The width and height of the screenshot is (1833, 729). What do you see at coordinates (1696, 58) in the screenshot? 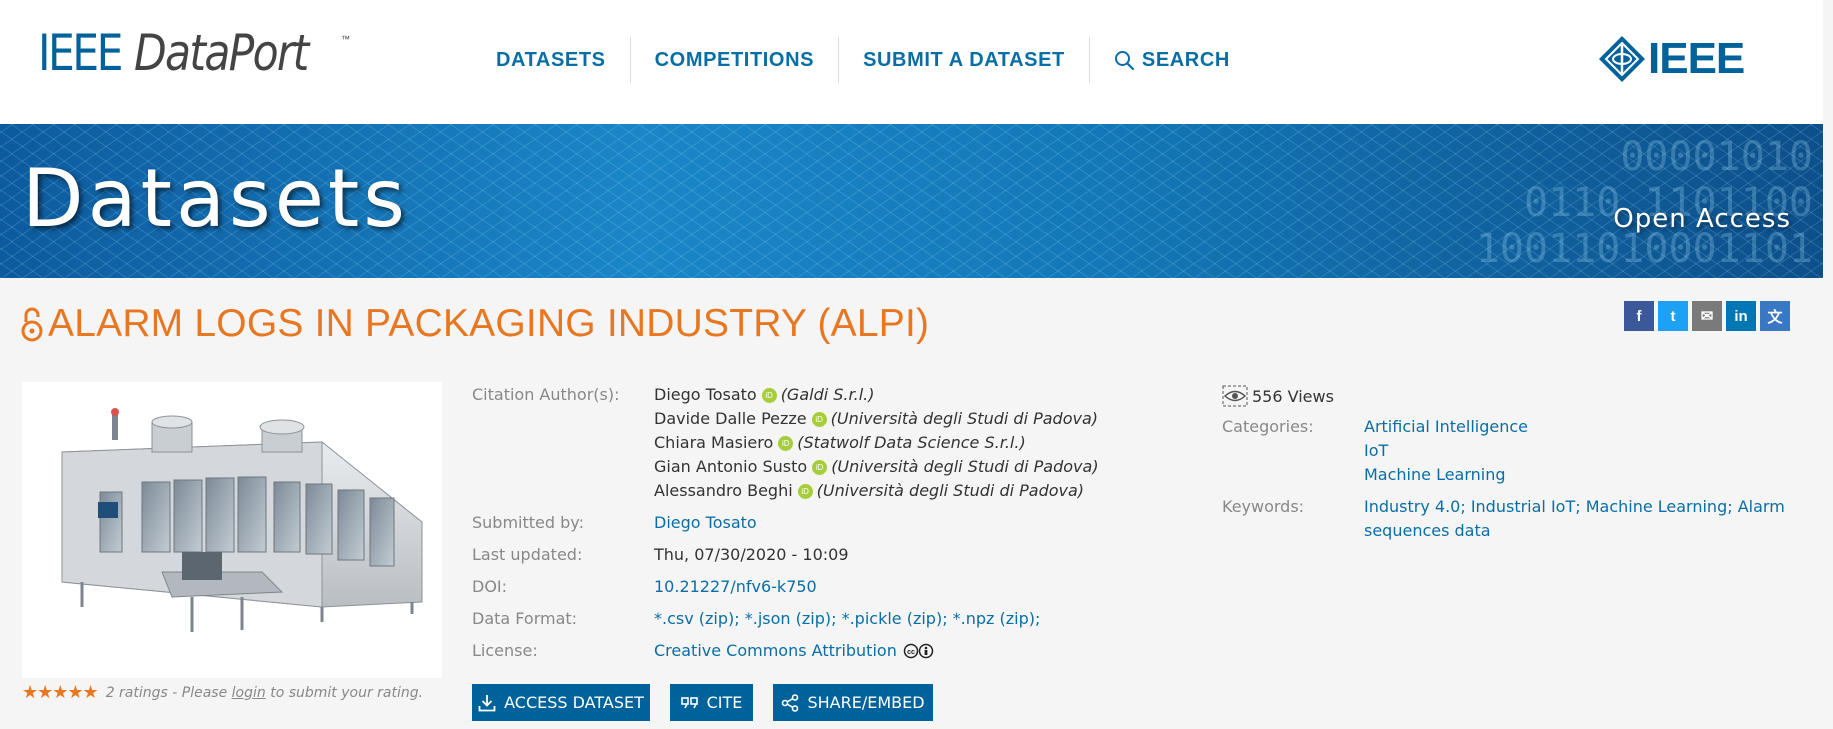
I see `ieee-brand-text: IEEE` at bounding box center [1696, 58].